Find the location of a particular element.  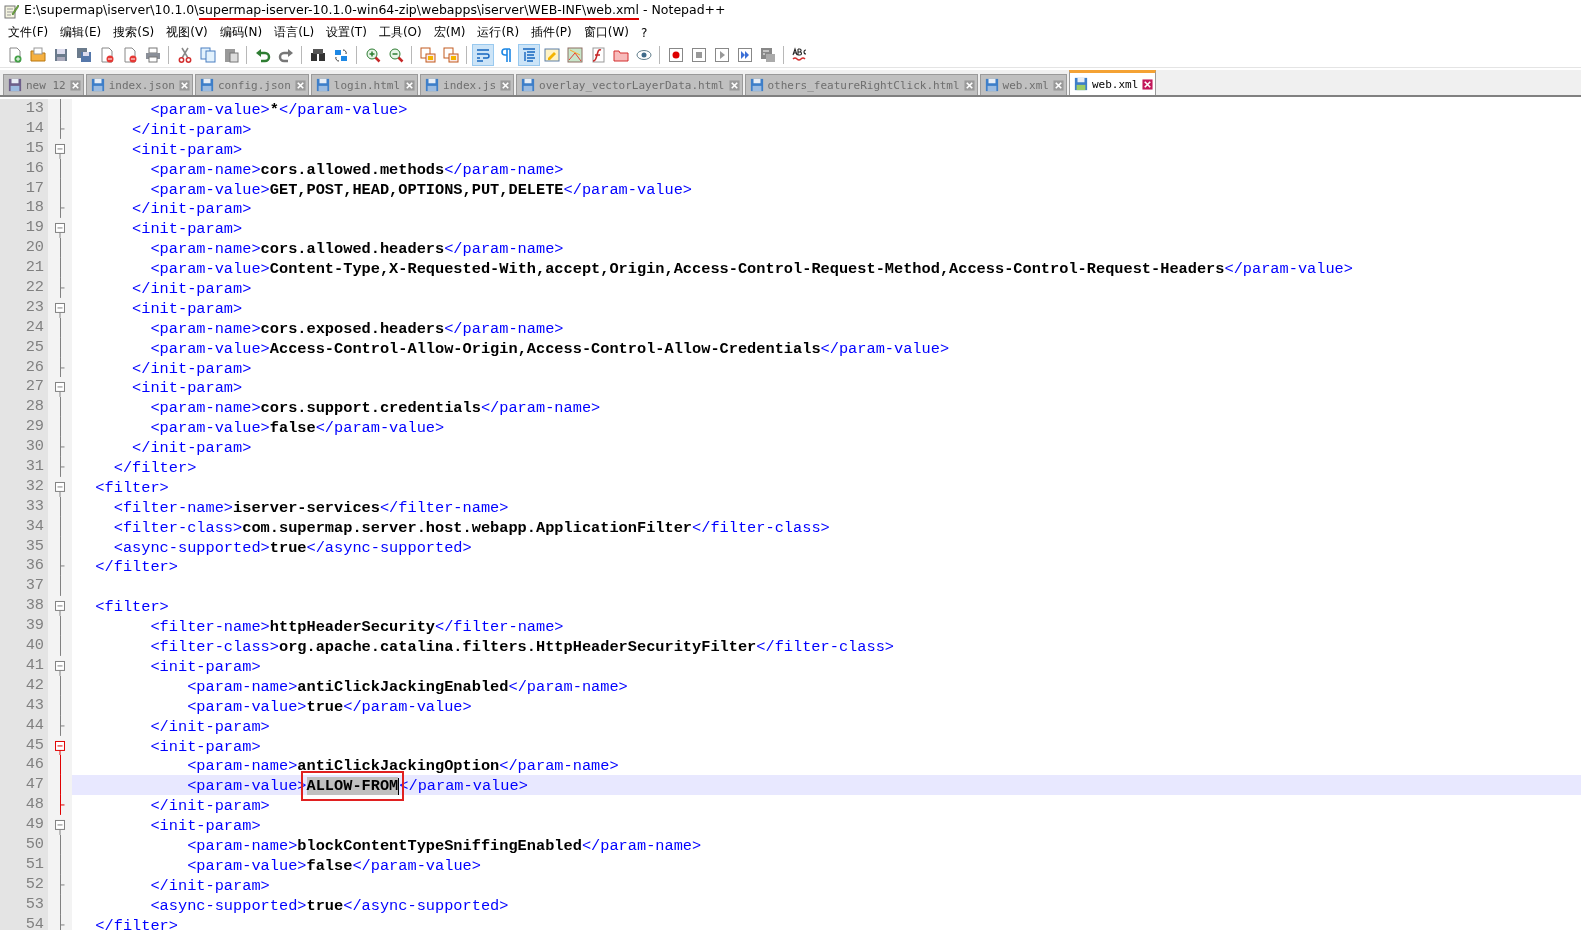

menu-item: 运行(R) is located at coordinates (498, 32).